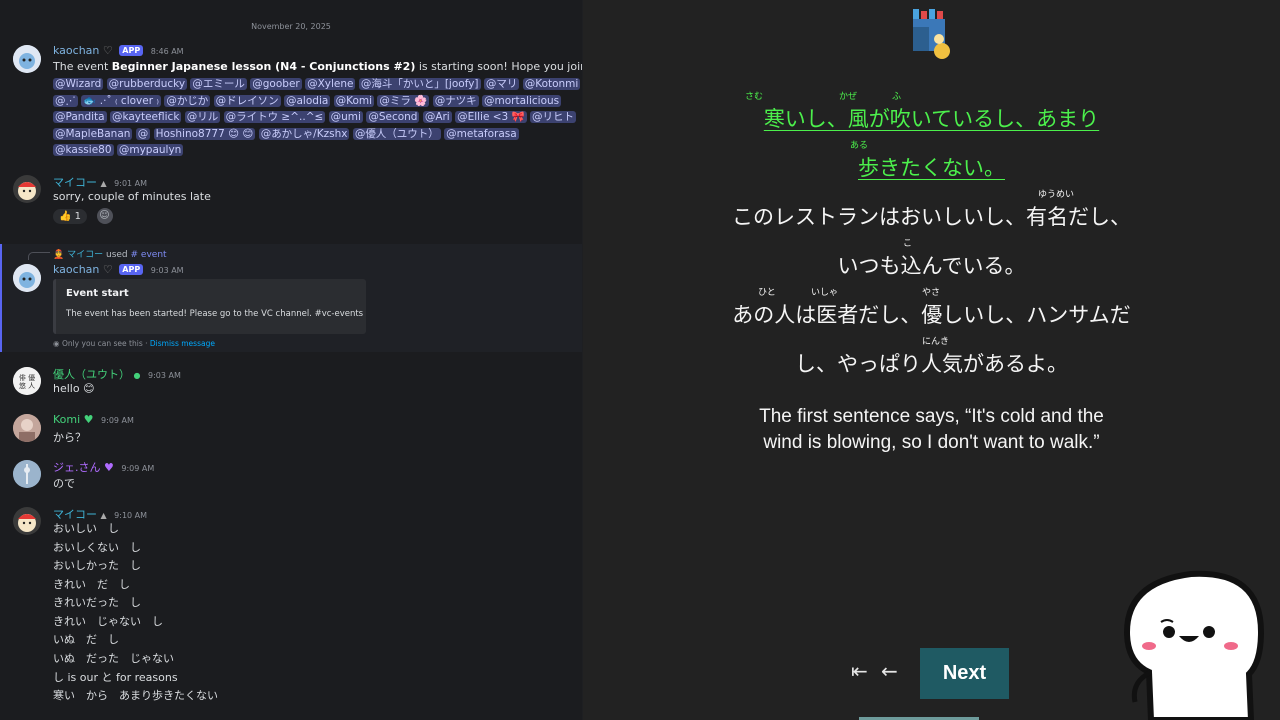 The width and height of the screenshot is (1280, 720). What do you see at coordinates (897, 97) in the screenshot?
I see `furigana-fu: ふ` at bounding box center [897, 97].